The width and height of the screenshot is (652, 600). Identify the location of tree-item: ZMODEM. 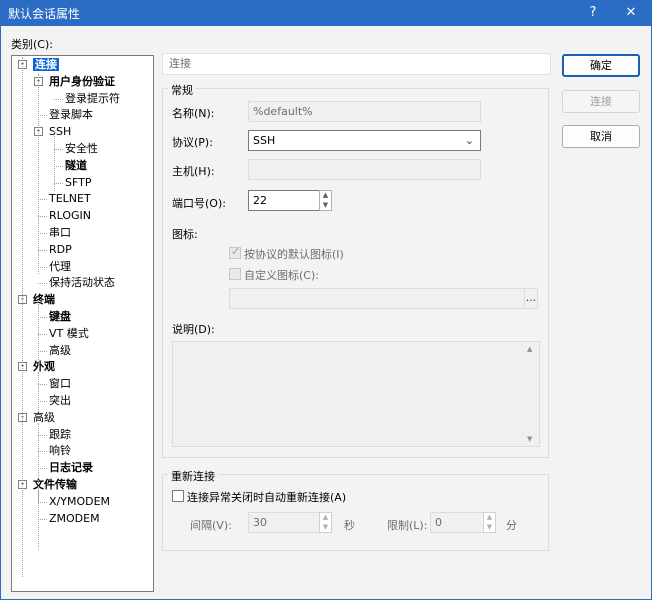
(74, 519).